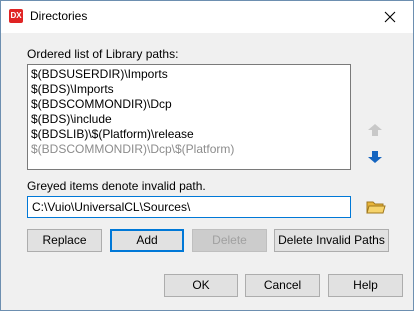  Describe the element at coordinates (189, 207) in the screenshot. I see `path-input: C:\Vuio\UniversalCL\Sources\` at that location.